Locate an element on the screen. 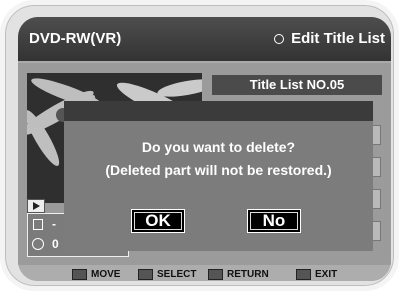 The height and width of the screenshot is (291, 399). help-bar: MOVE SELECT RETURN EXIT is located at coordinates (204, 273).